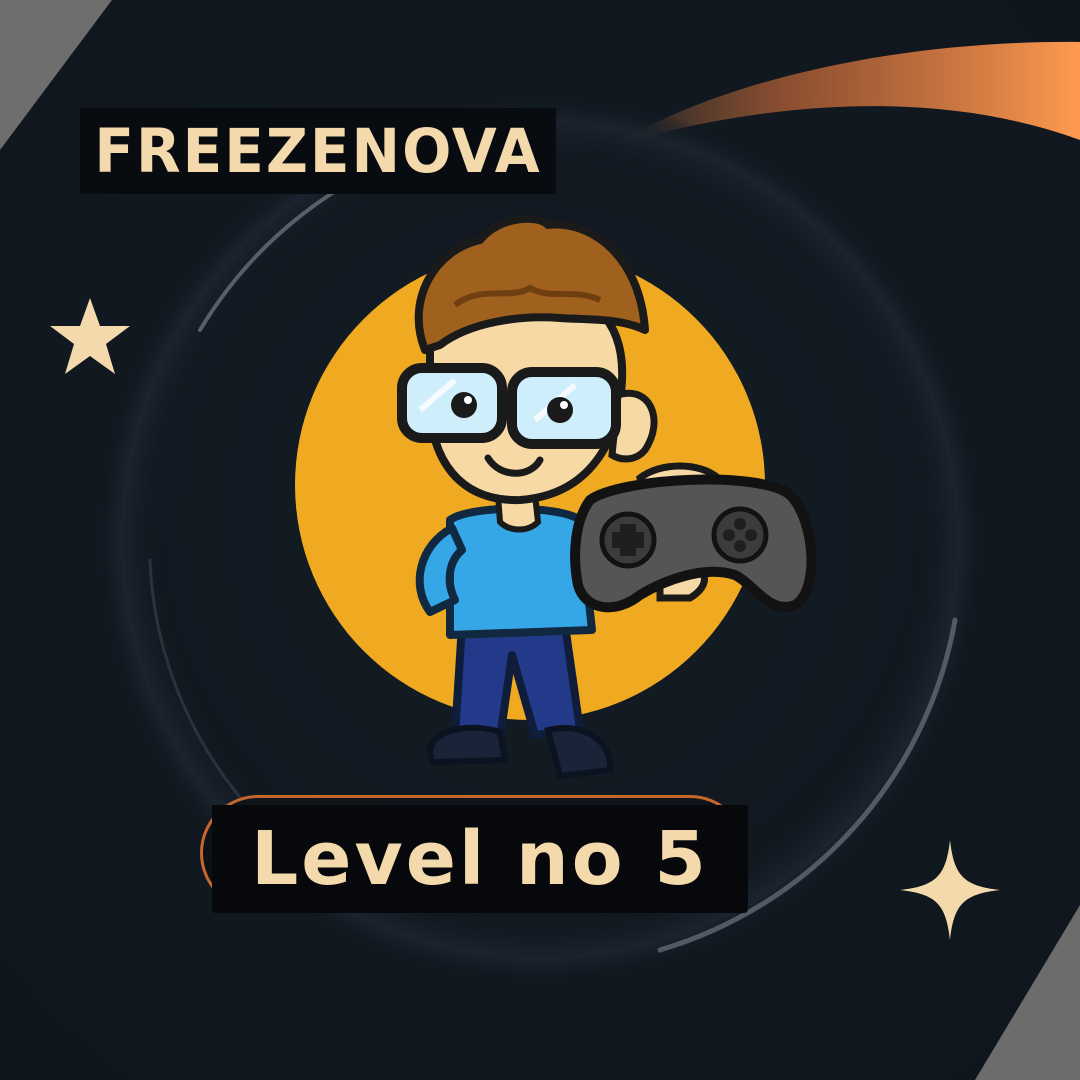 This screenshot has width=1080, height=1080. I want to click on level-label-box: Level no 5, so click(480, 859).